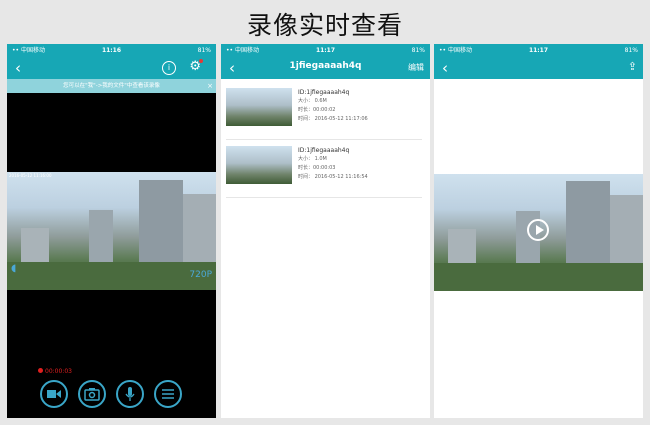 Image resolution: width=650 pixels, height=425 pixels. I want to click on record-video-button, so click(54, 394).